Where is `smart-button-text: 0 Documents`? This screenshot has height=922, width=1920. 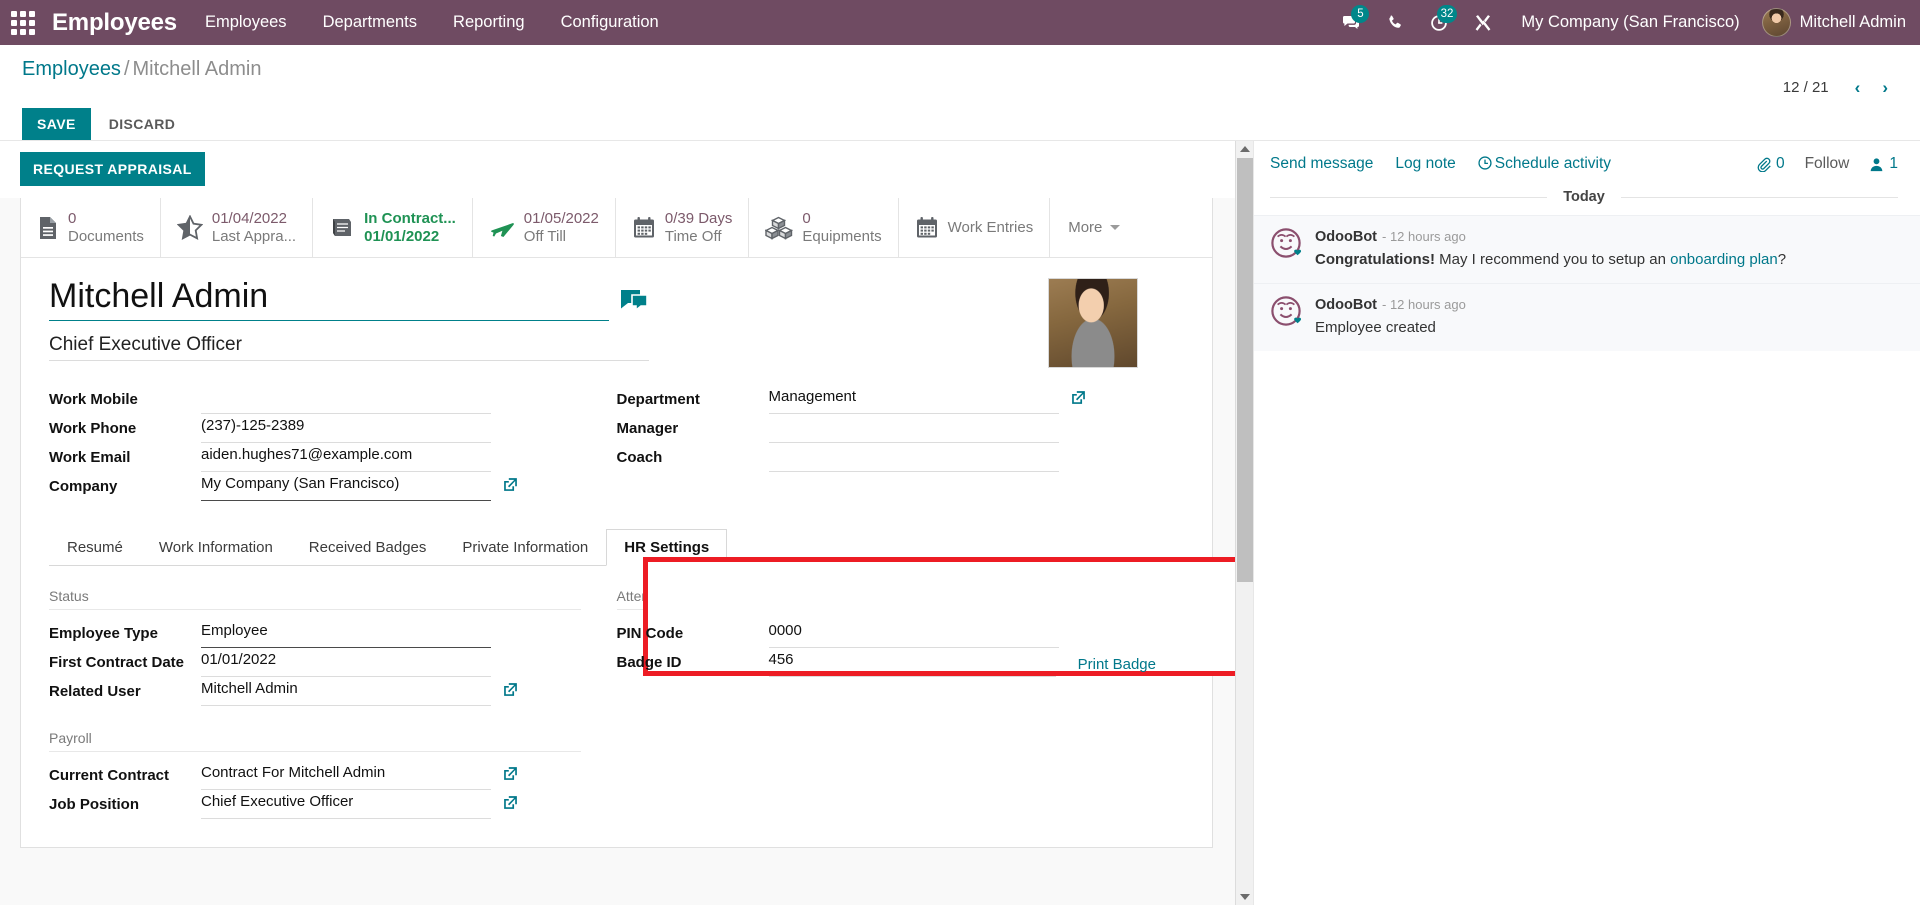
smart-button-text: 0 Documents is located at coordinates (106, 227).